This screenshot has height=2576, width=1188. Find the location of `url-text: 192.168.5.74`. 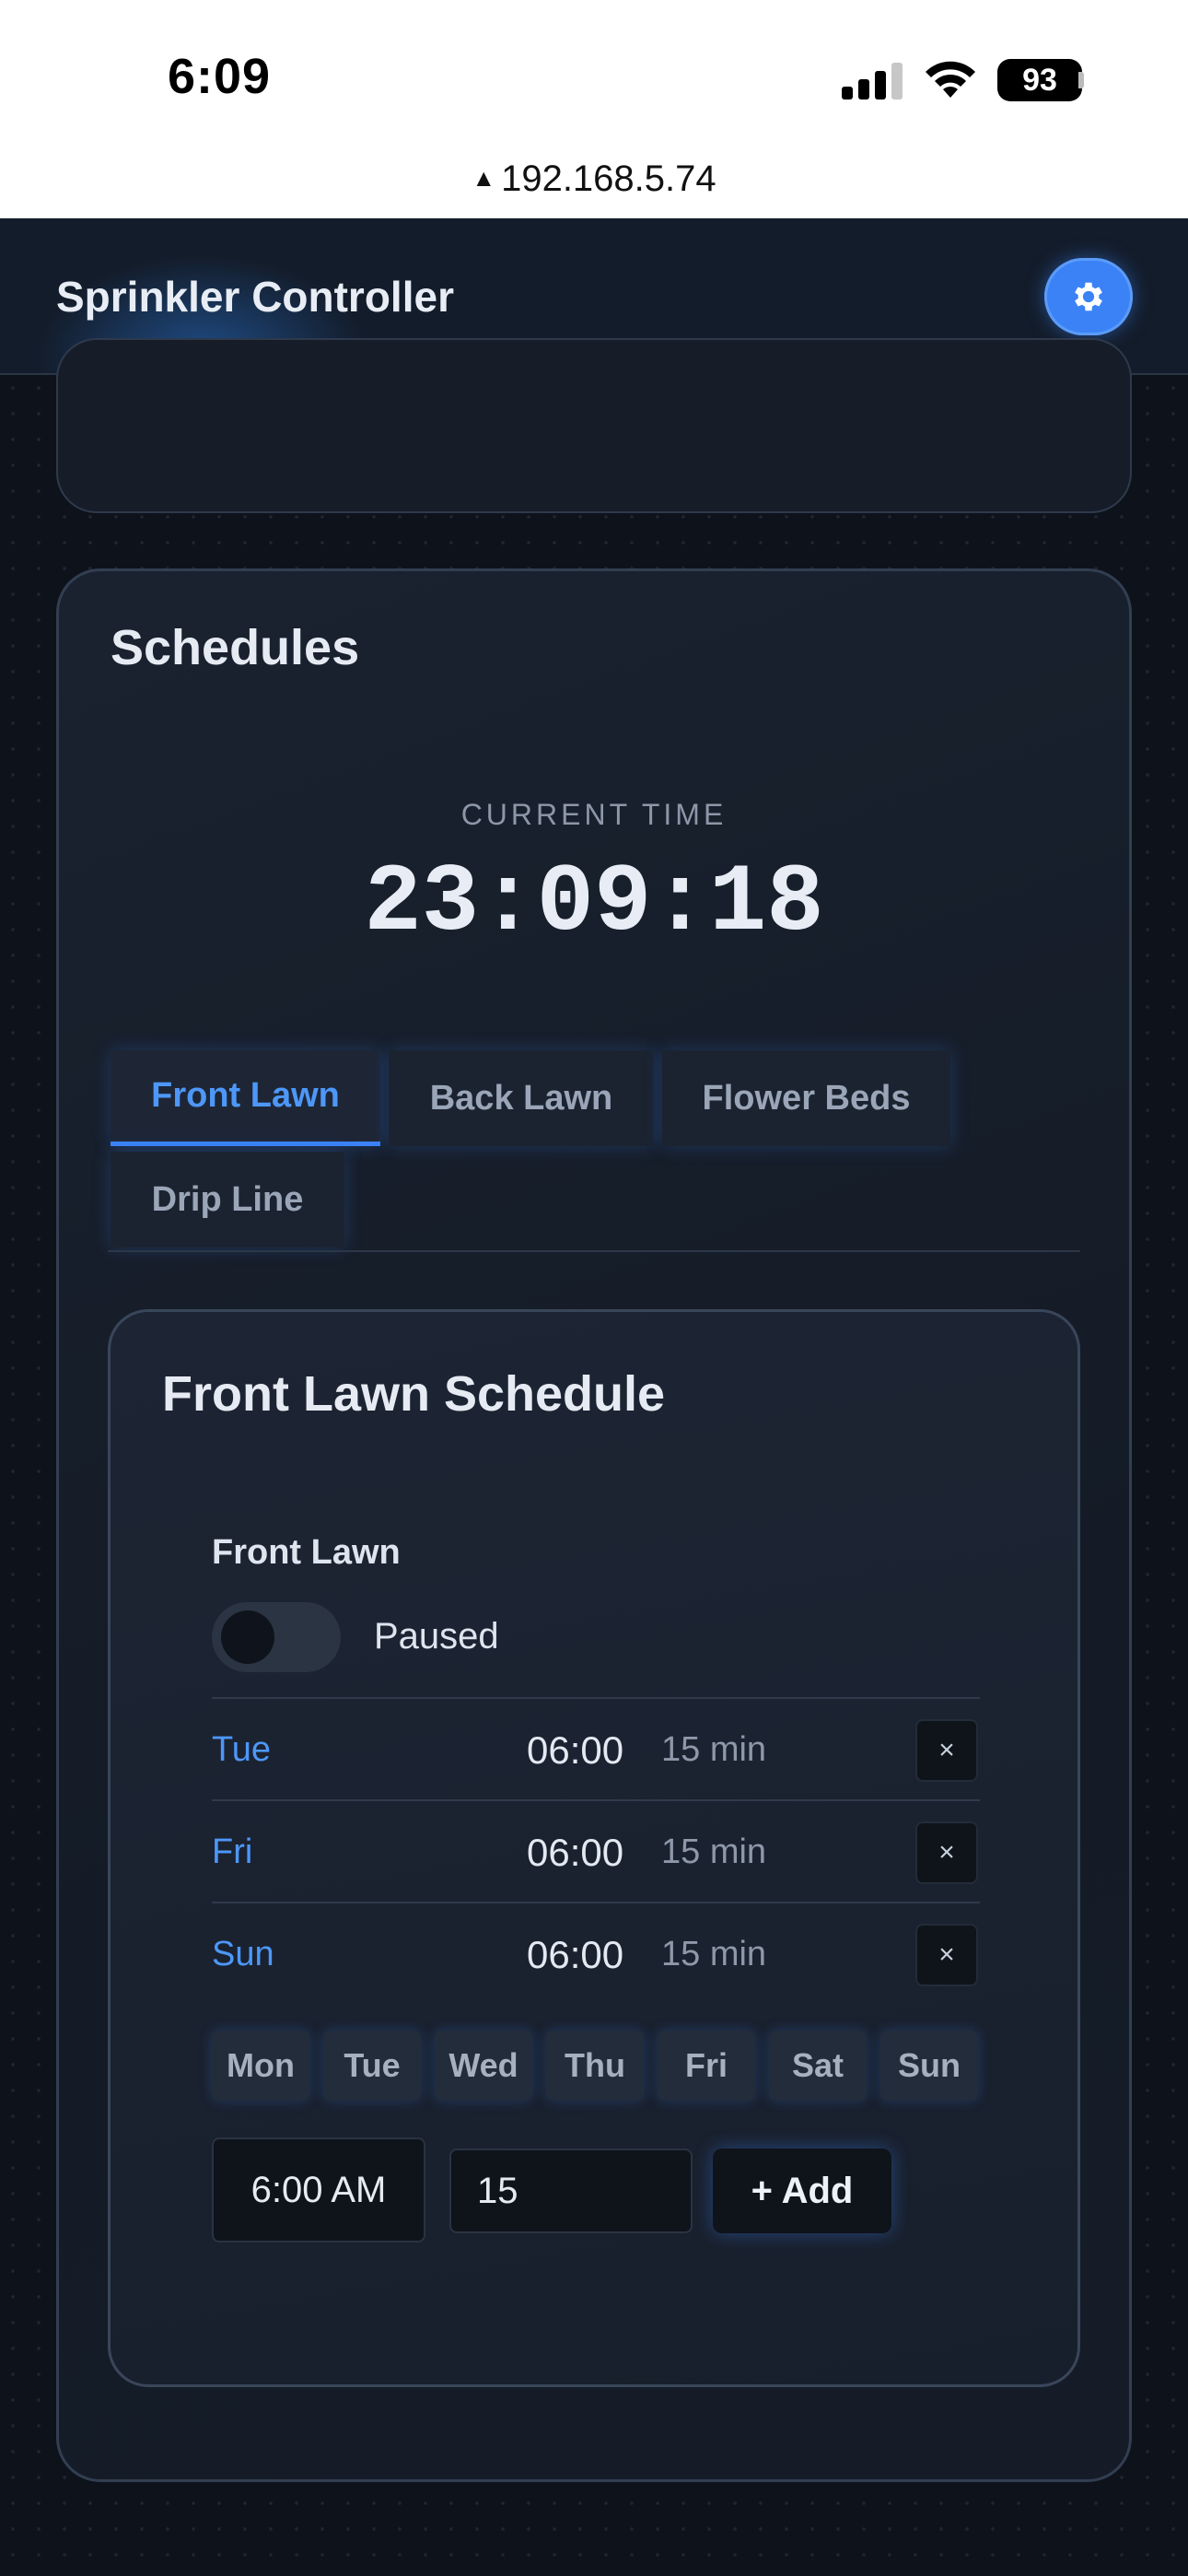

url-text: 192.168.5.74 is located at coordinates (608, 179).